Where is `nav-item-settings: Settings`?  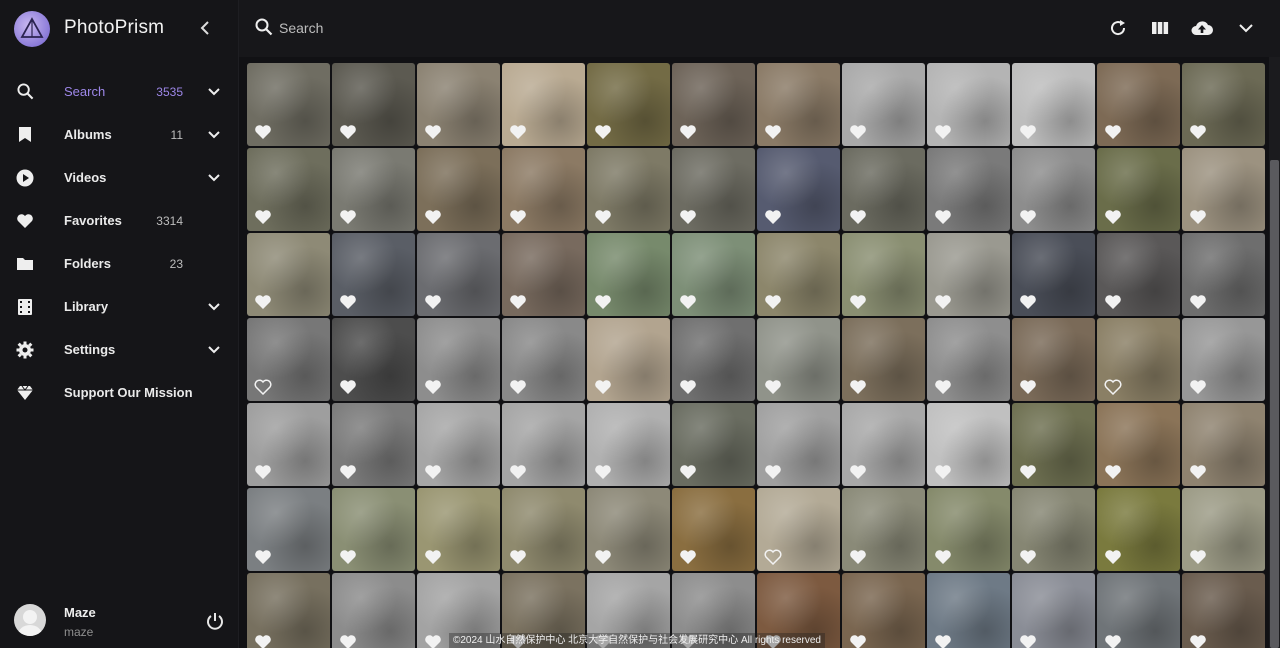 nav-item-settings: Settings is located at coordinates (119, 349).